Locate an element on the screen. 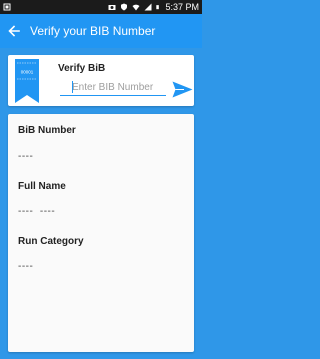 This screenshot has width=320, height=359. send-icon is located at coordinates (182, 89).